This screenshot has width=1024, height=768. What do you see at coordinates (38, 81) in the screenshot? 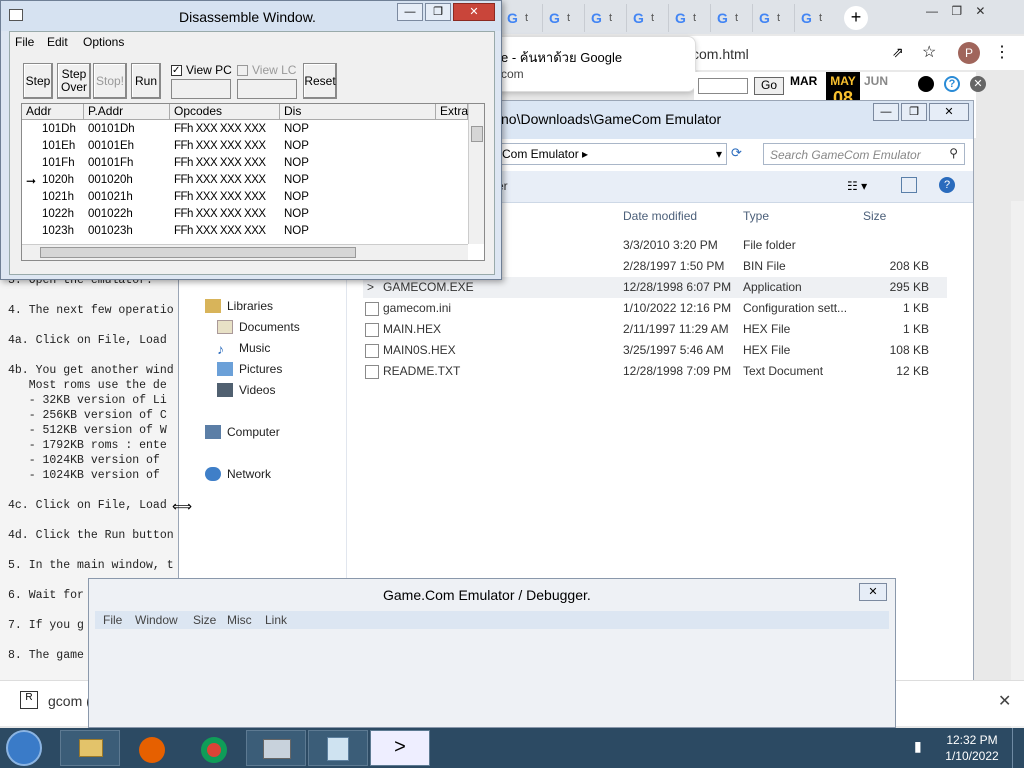
I see `step-button: Step` at bounding box center [38, 81].